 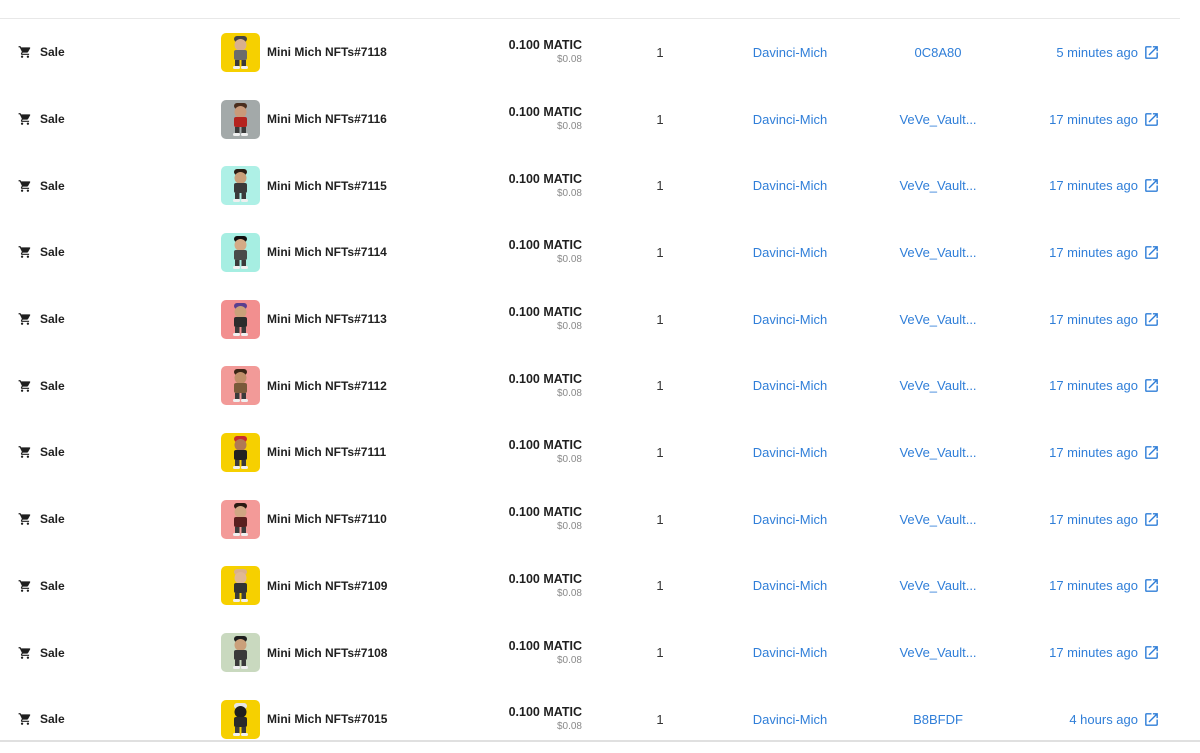 What do you see at coordinates (327, 186) in the screenshot?
I see `nft-name-link: Mini Mich NFTs#7115` at bounding box center [327, 186].